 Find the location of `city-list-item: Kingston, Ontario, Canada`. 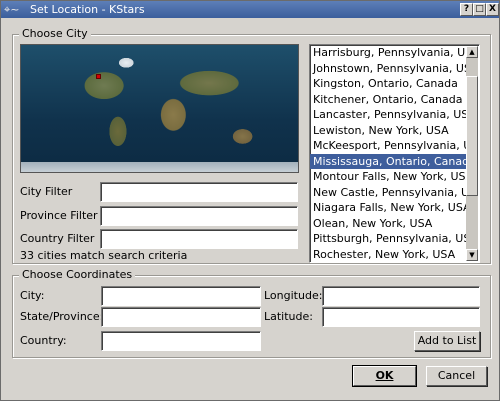

city-list-item: Kingston, Ontario, Canada is located at coordinates (388, 84).